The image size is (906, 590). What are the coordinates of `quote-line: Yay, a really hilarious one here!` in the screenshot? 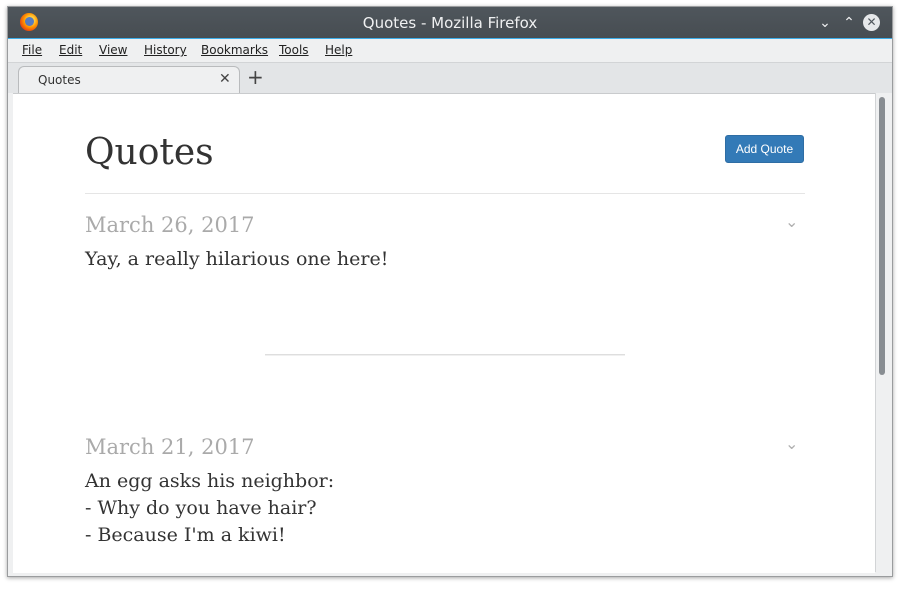 It's located at (237, 259).